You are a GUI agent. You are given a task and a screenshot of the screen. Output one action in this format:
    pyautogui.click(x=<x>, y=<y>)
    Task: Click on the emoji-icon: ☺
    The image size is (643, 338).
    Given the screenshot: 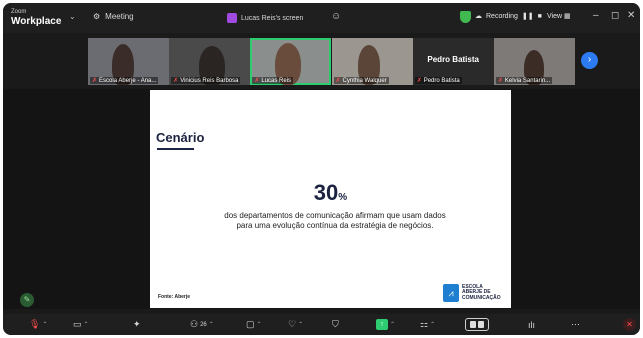 What is the action you would take?
    pyautogui.click(x=336, y=16)
    